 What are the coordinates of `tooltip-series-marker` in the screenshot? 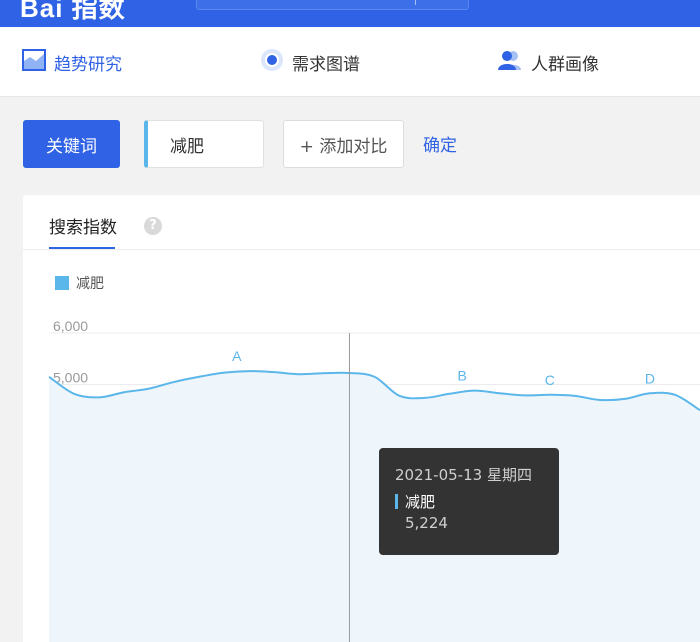 It's located at (396, 501).